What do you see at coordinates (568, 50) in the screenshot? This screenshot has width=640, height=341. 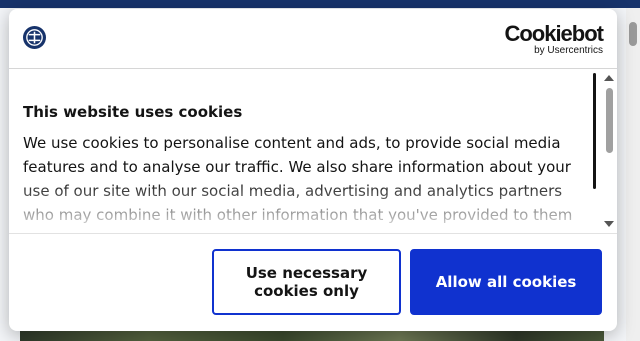 I see `cookiebot-logo-sub: by Usercentrics` at bounding box center [568, 50].